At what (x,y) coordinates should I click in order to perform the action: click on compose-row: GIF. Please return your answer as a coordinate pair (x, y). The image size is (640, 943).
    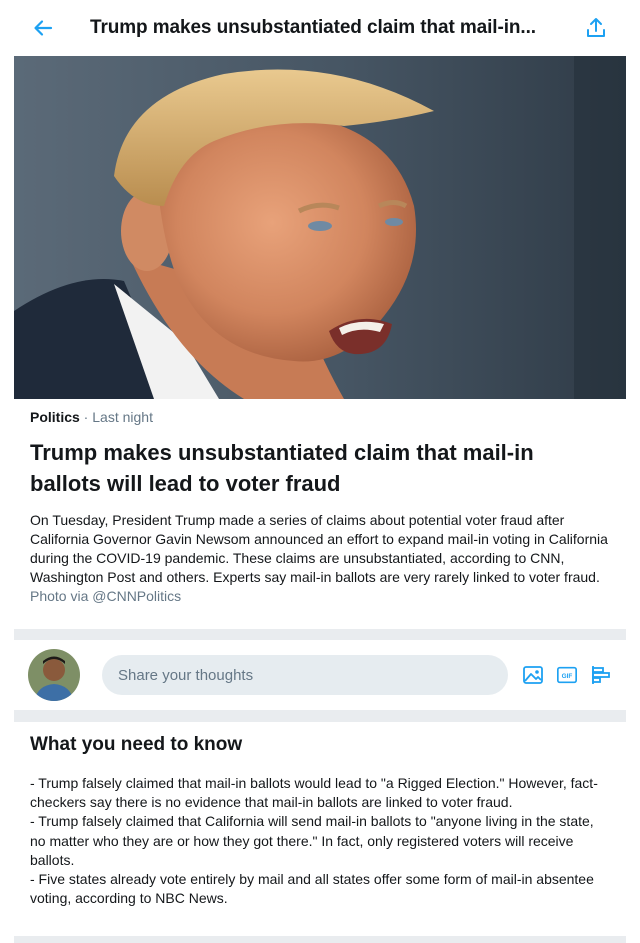
    Looking at the image, I should click on (320, 675).